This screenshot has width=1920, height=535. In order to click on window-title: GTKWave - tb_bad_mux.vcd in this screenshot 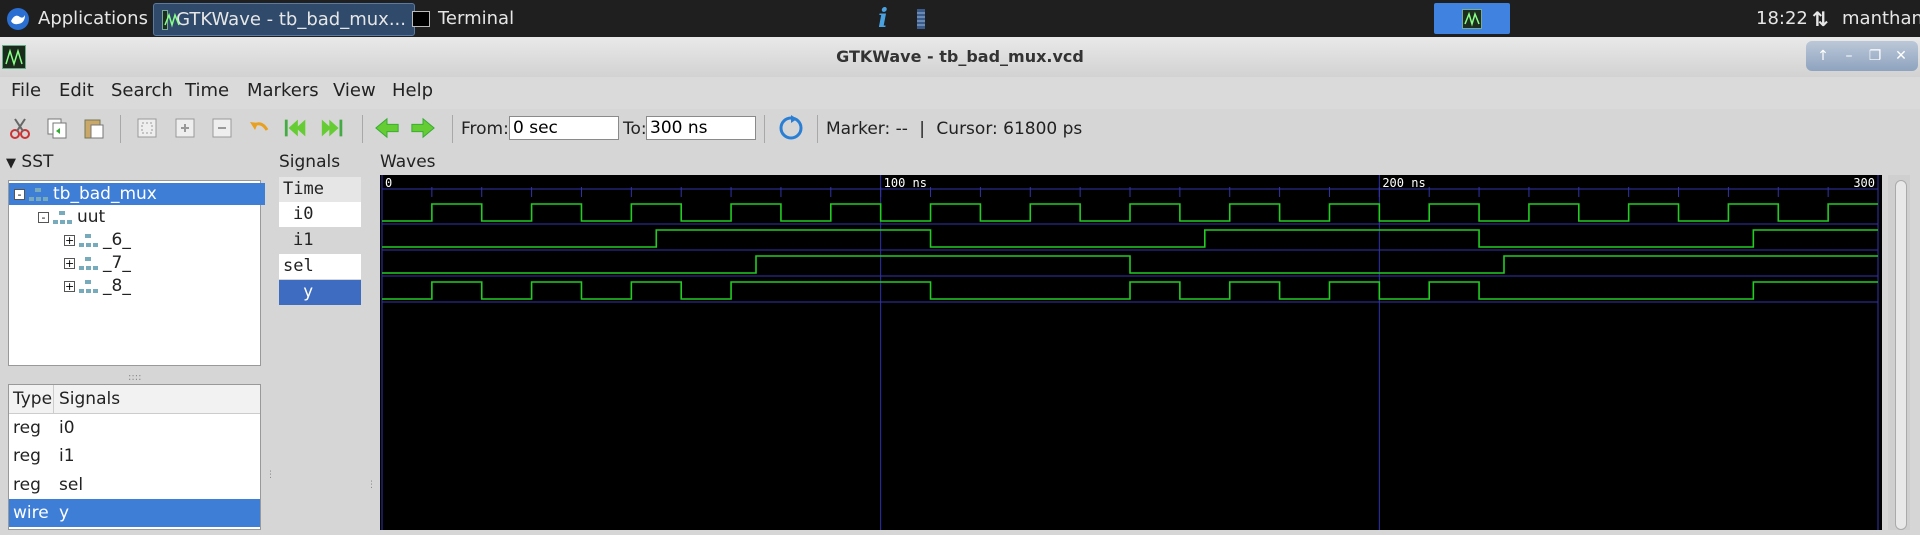, I will do `click(960, 56)`.